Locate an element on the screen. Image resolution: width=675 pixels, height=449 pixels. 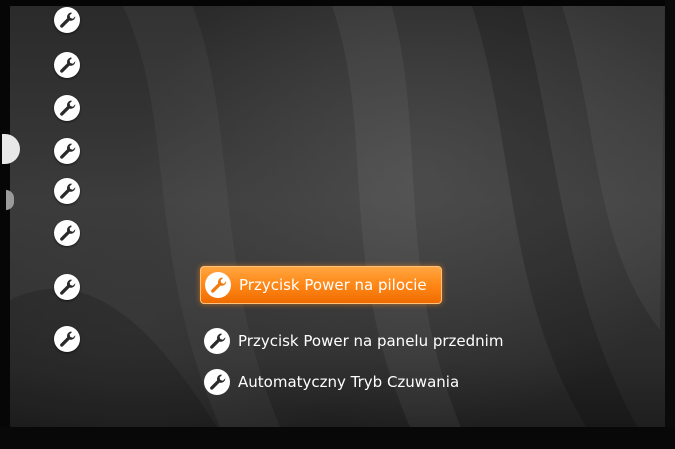
menu-item-label: Przycisk Power na panelu przednim is located at coordinates (371, 341).